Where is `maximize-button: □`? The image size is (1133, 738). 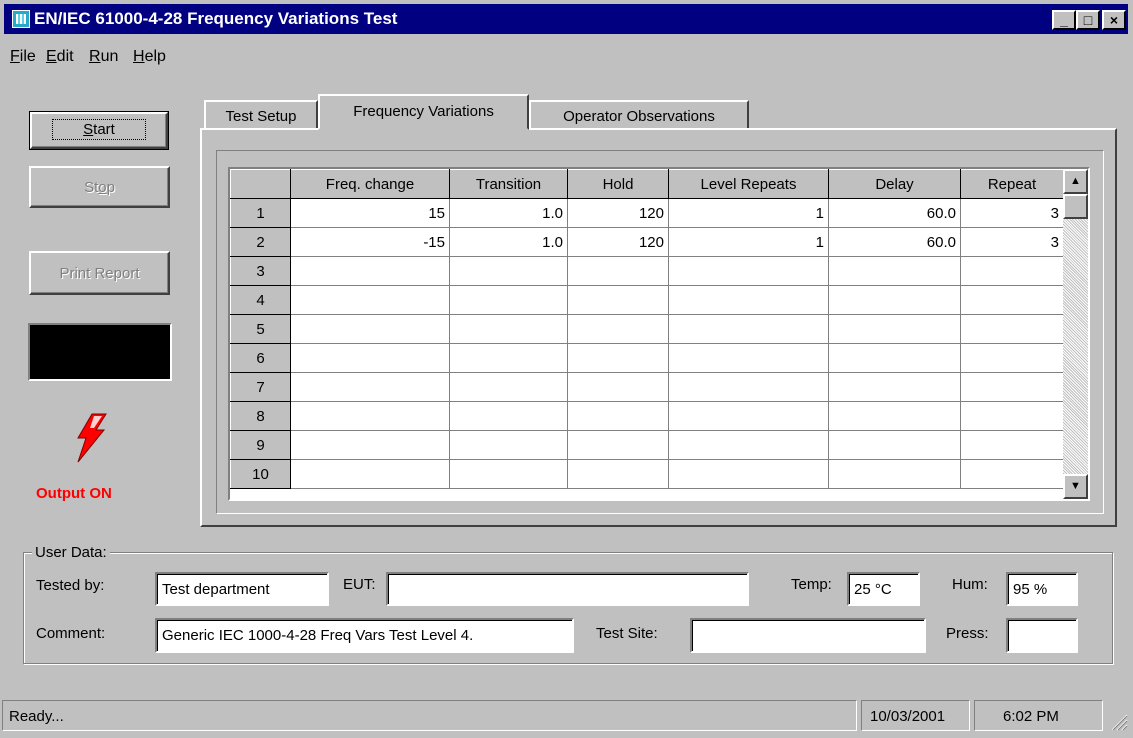 maximize-button: □ is located at coordinates (1088, 20).